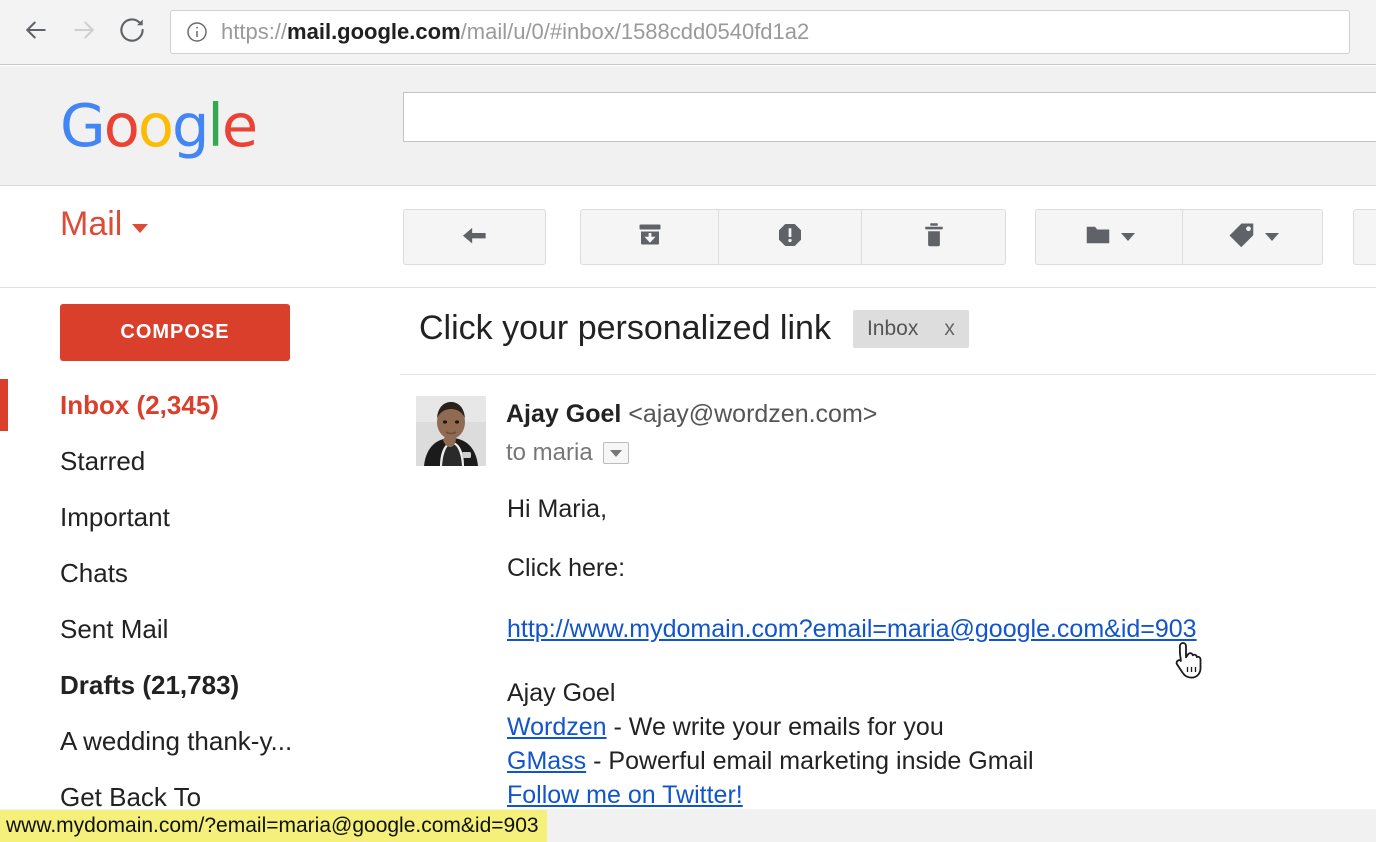 This screenshot has width=1376, height=842. I want to click on mail-toolbar: Mail, so click(688, 237).